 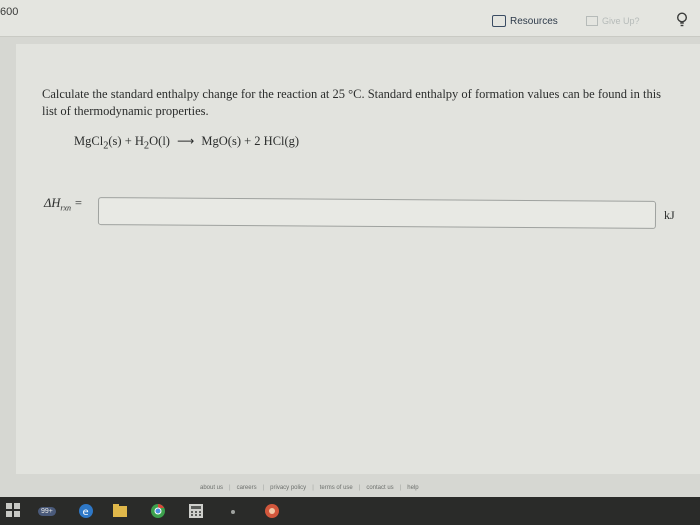 I want to click on products: MgO(s) + 2 HCl(g), so click(x=250, y=141).